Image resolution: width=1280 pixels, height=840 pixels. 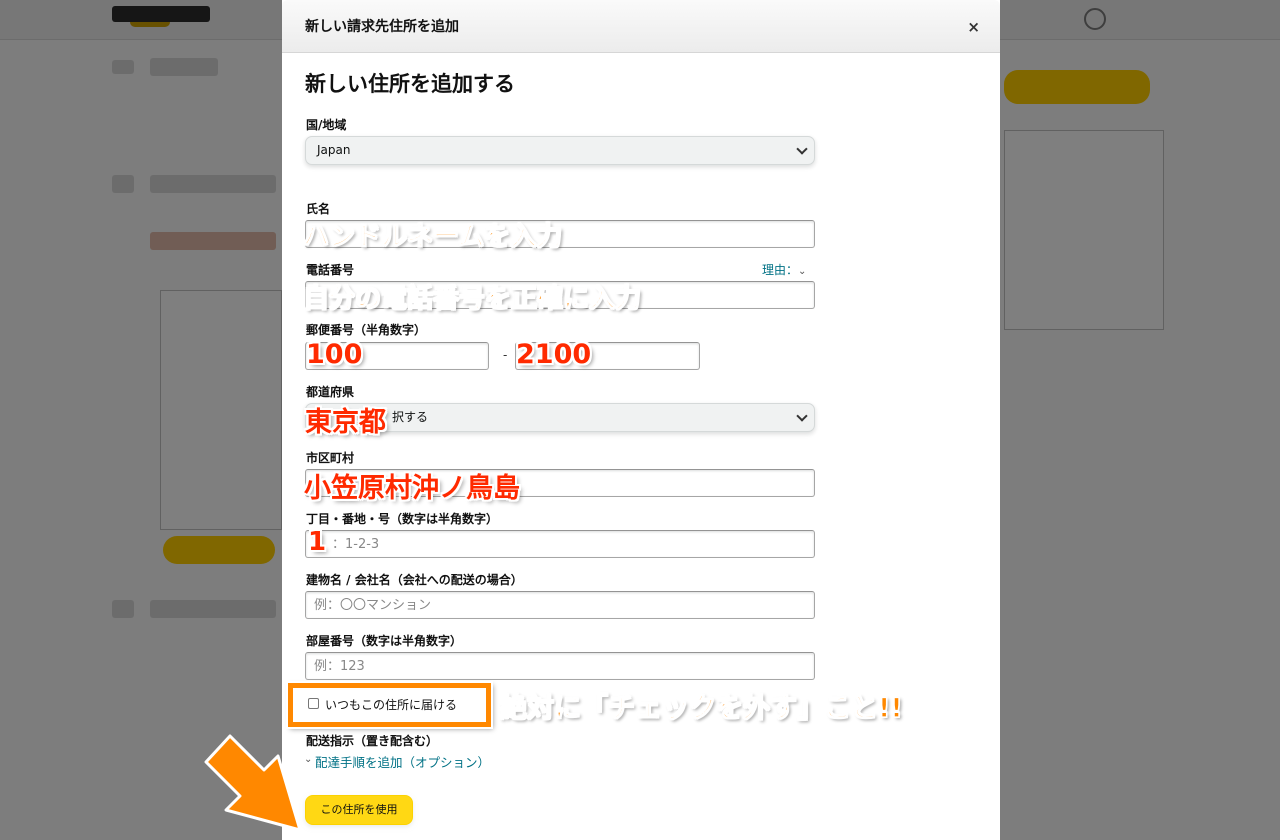 I want to click on annotation-checkbox-note: 絶対に「チェックを外す」こと!!, so click(x=701, y=708).